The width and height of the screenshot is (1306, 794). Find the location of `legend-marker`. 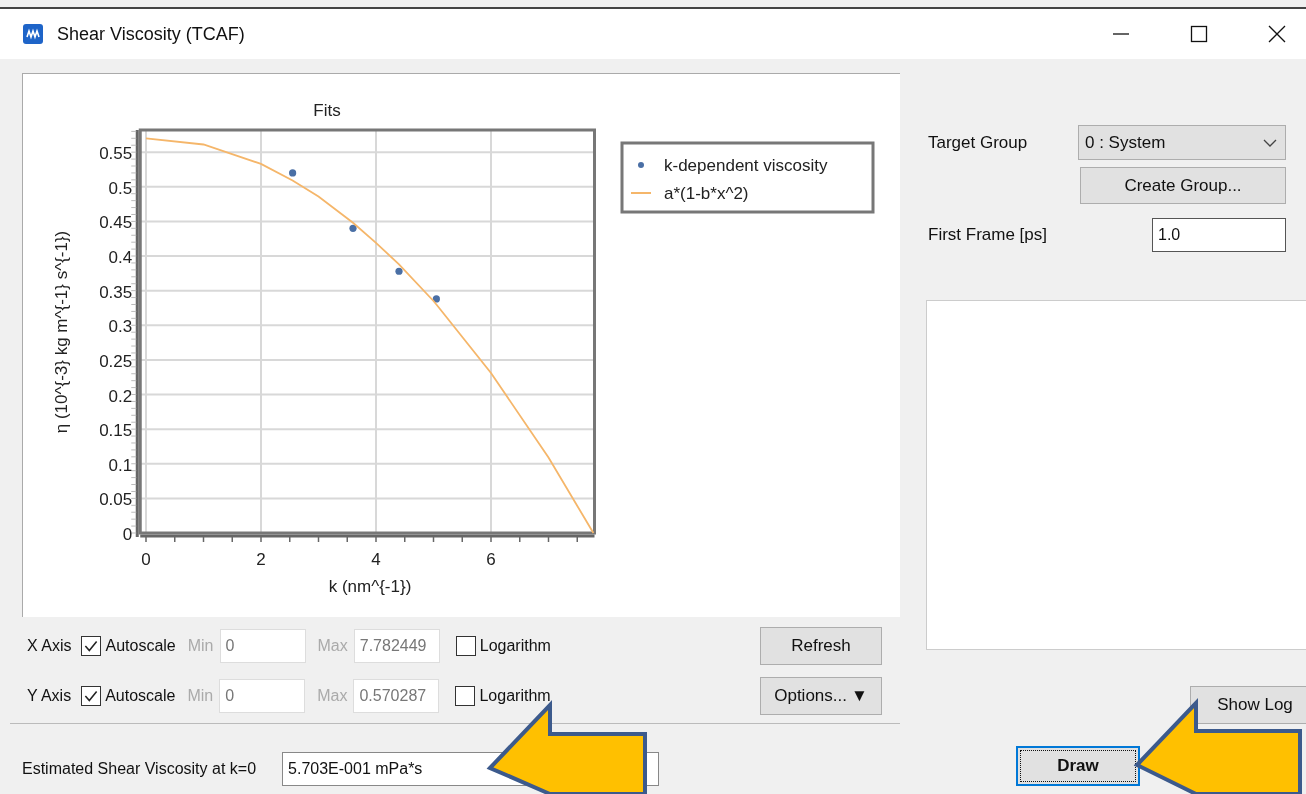

legend-marker is located at coordinates (641, 165).